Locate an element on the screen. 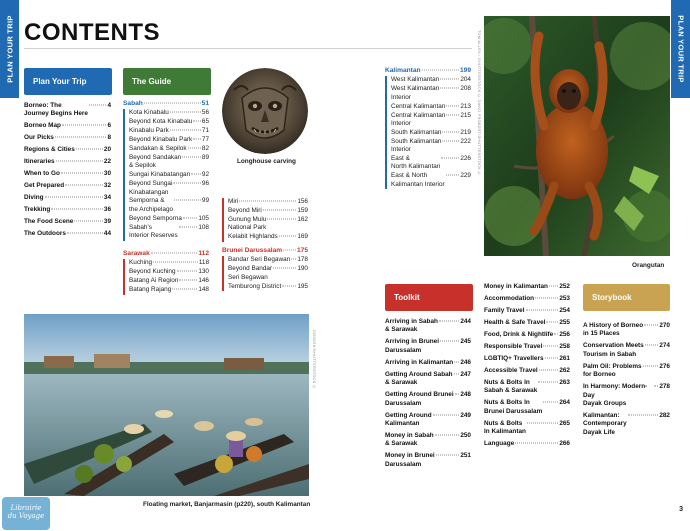  toolkit-entry: Arriving in Brunei Darussalam 245 is located at coordinates (428, 346).